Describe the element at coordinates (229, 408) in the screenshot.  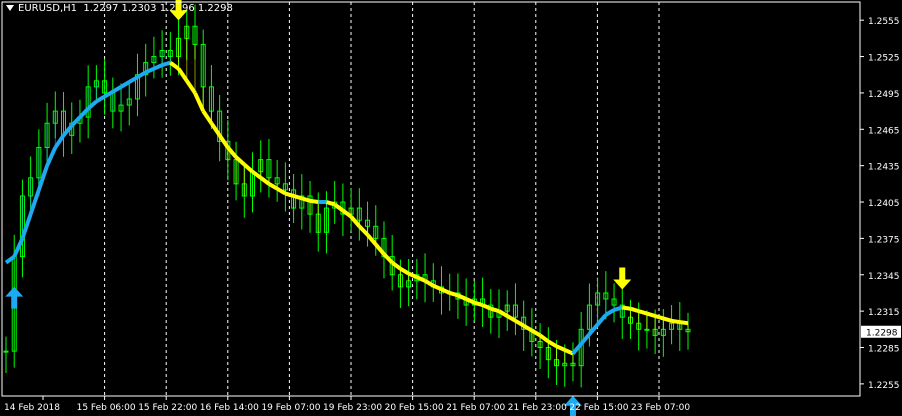
I see `time-tick-label: 16 Feb 14:00` at that location.